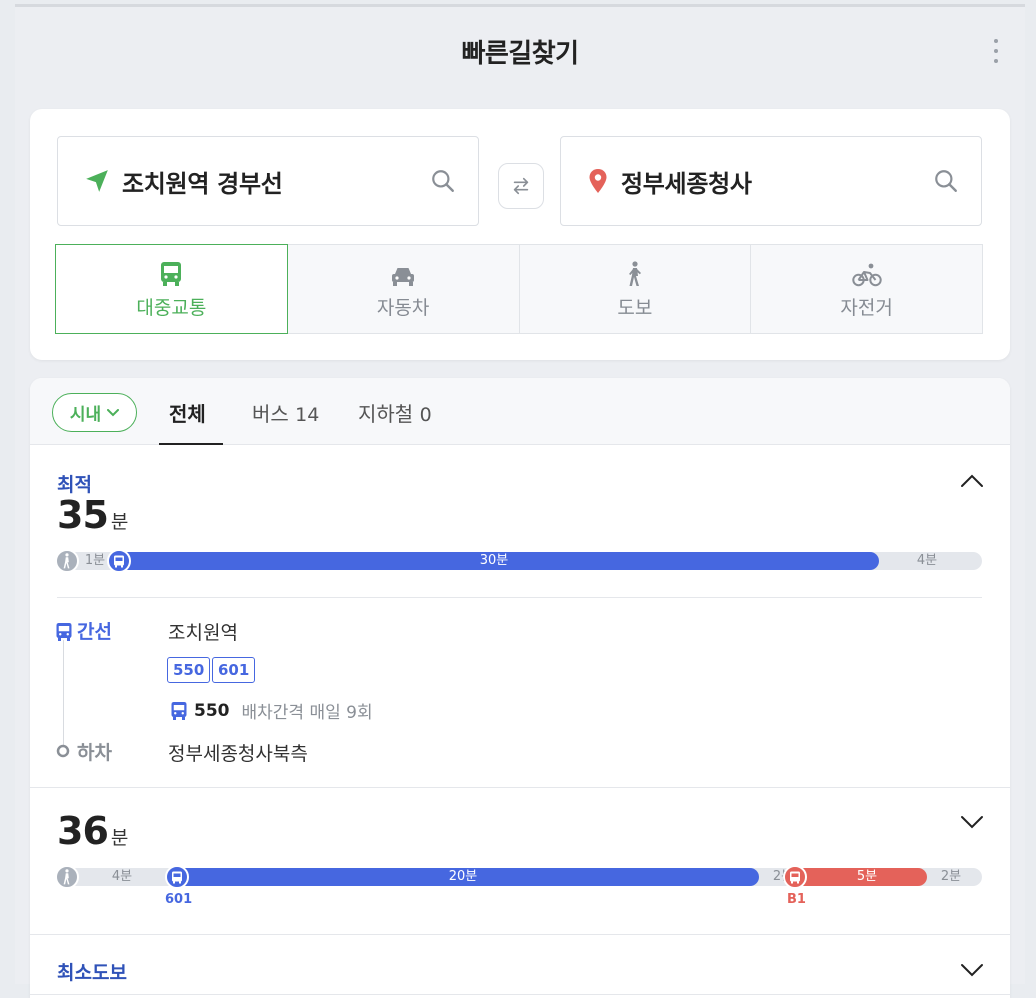 The height and width of the screenshot is (998, 1036). I want to click on destination-value: 정부세종청사, so click(686, 183).